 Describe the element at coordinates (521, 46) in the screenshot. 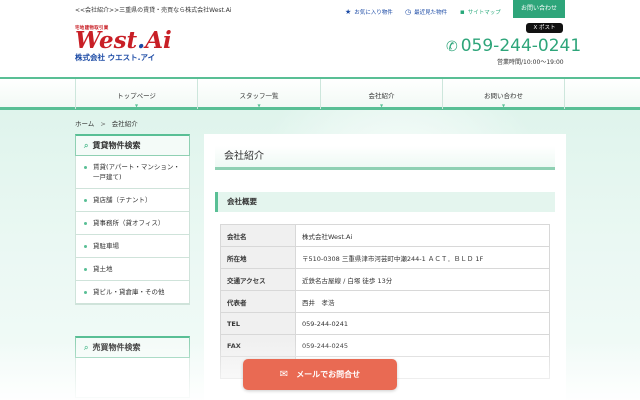

I see `phone-number: 059-244-0241` at that location.